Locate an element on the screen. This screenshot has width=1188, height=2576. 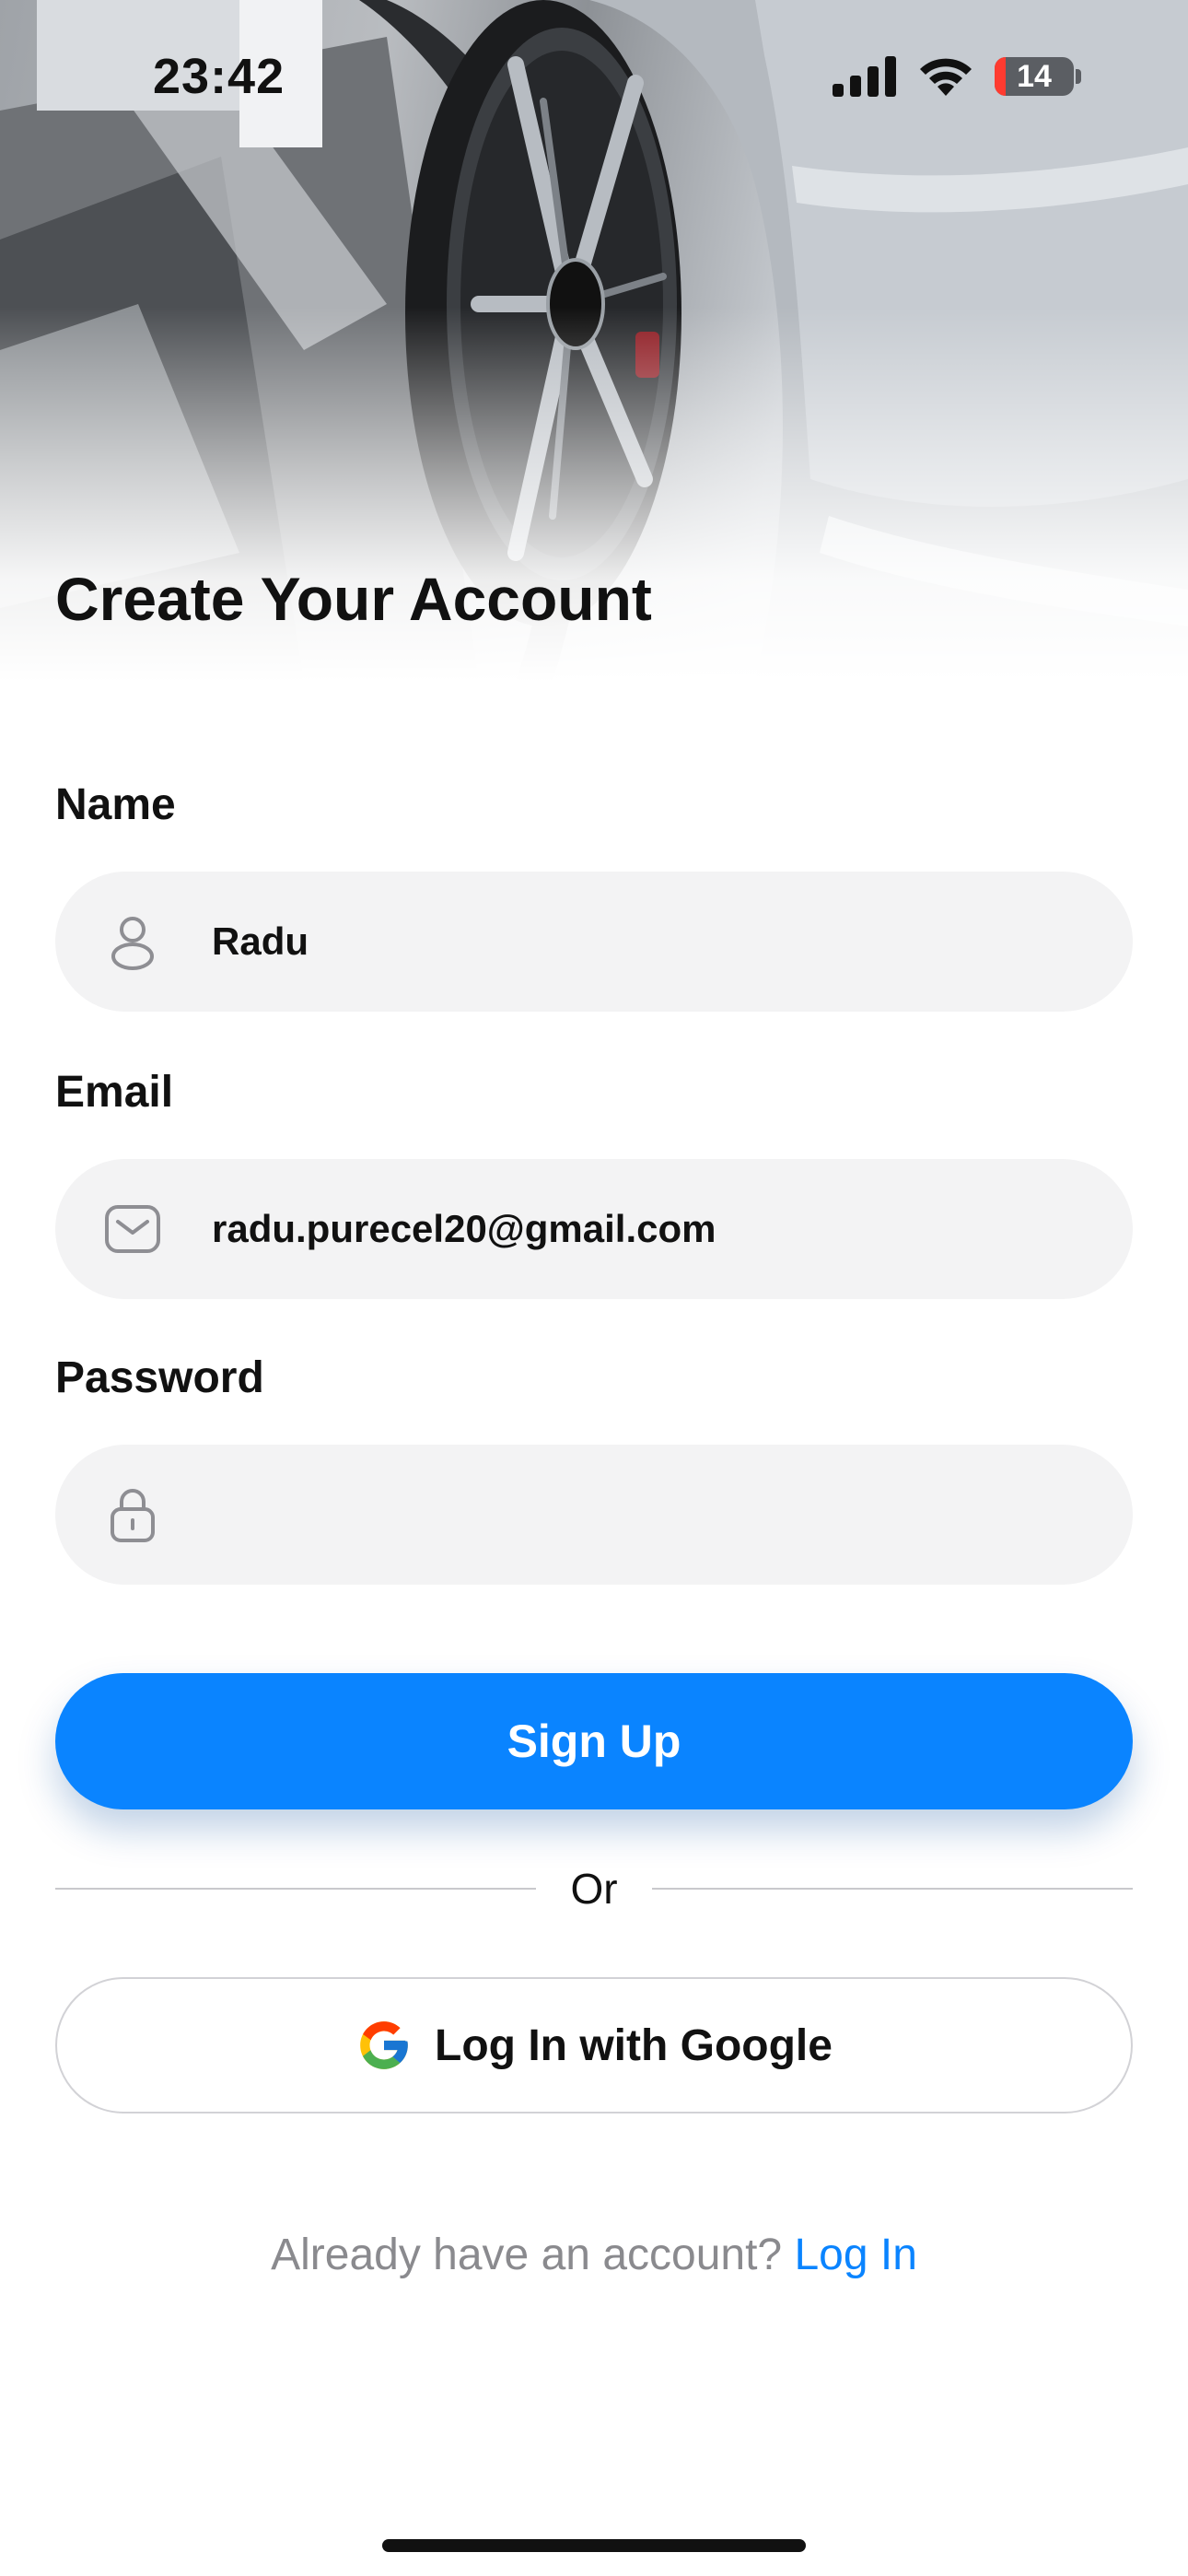
battery-level: 14 is located at coordinates (1034, 76).